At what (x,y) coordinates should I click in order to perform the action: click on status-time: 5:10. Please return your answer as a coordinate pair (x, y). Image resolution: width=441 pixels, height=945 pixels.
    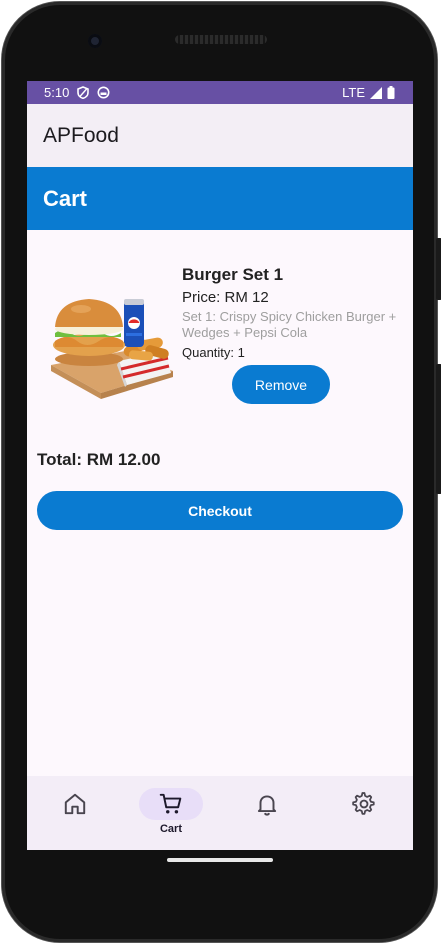
    Looking at the image, I should click on (57, 92).